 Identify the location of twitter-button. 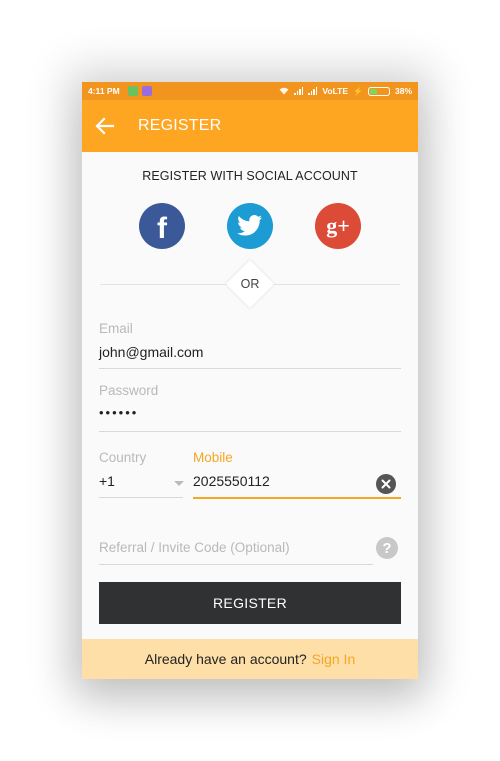
(250, 226).